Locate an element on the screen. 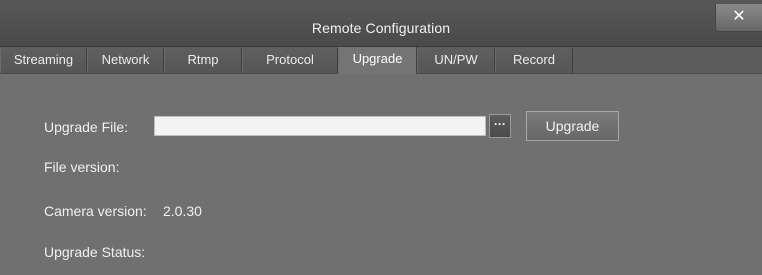 The height and width of the screenshot is (275, 762). window-title: Remote Configuration is located at coordinates (381, 28).